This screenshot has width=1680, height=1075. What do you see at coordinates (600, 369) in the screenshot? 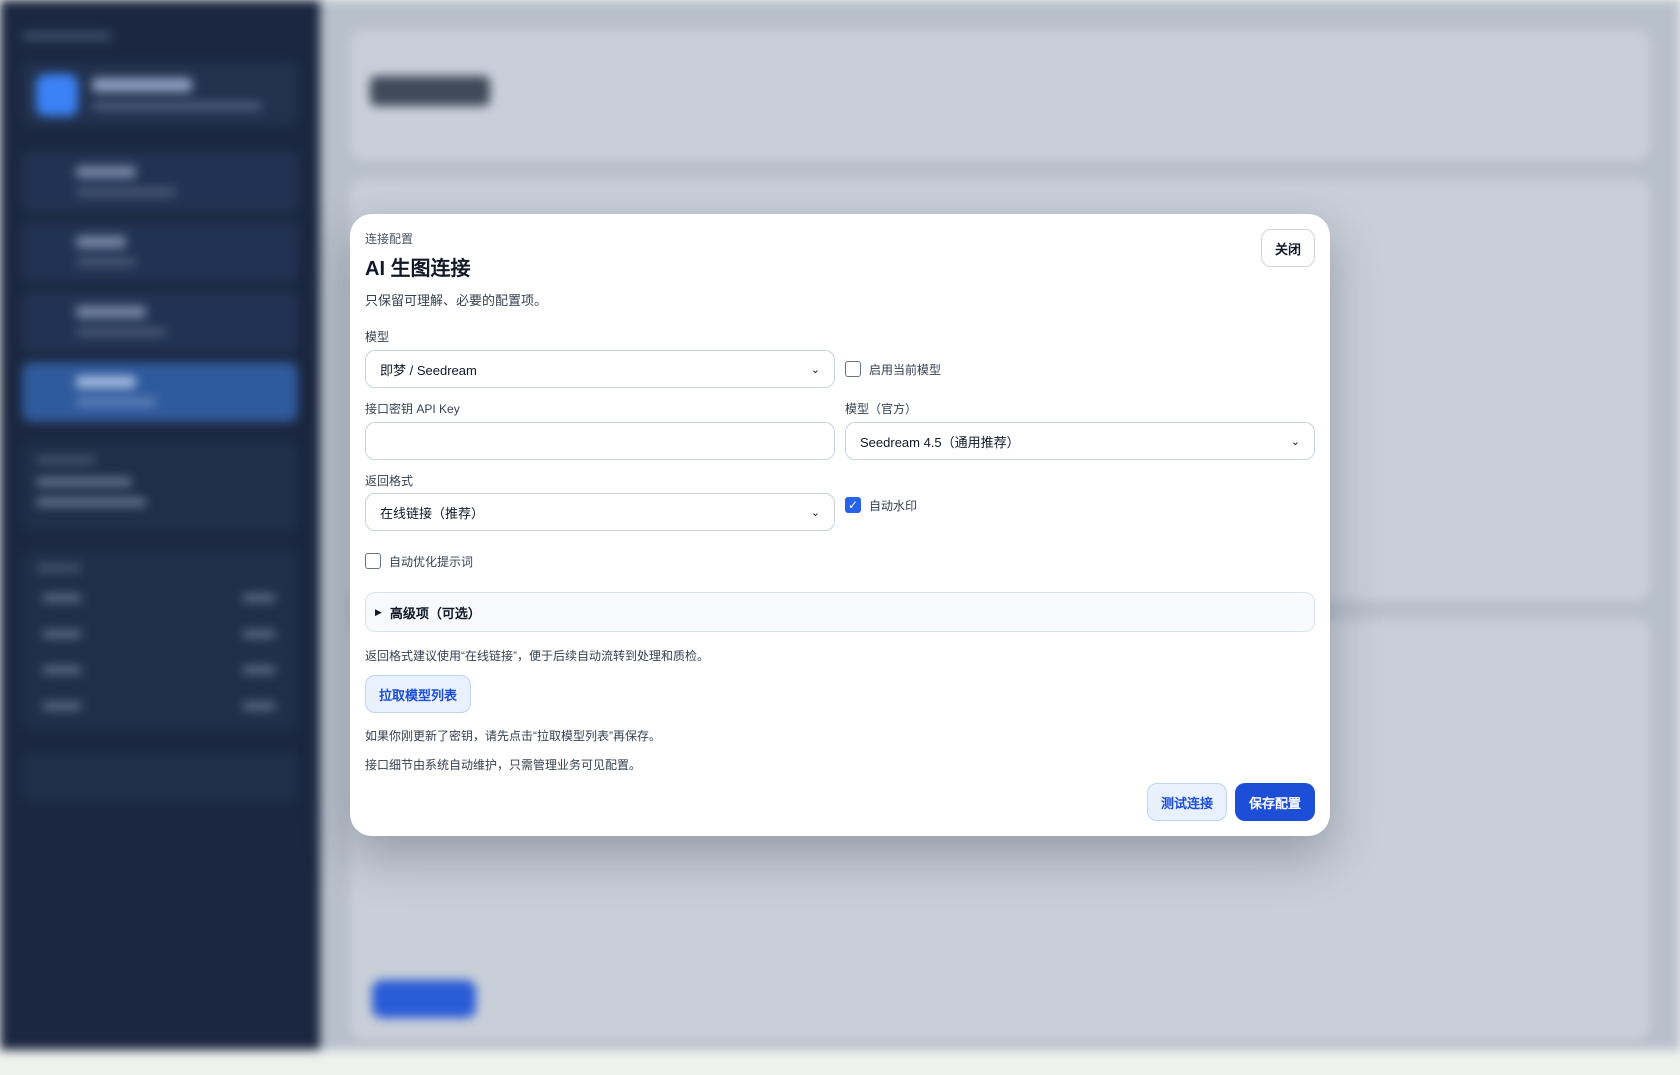
I see `model-select: 即梦 / Seedream ⌄` at bounding box center [600, 369].